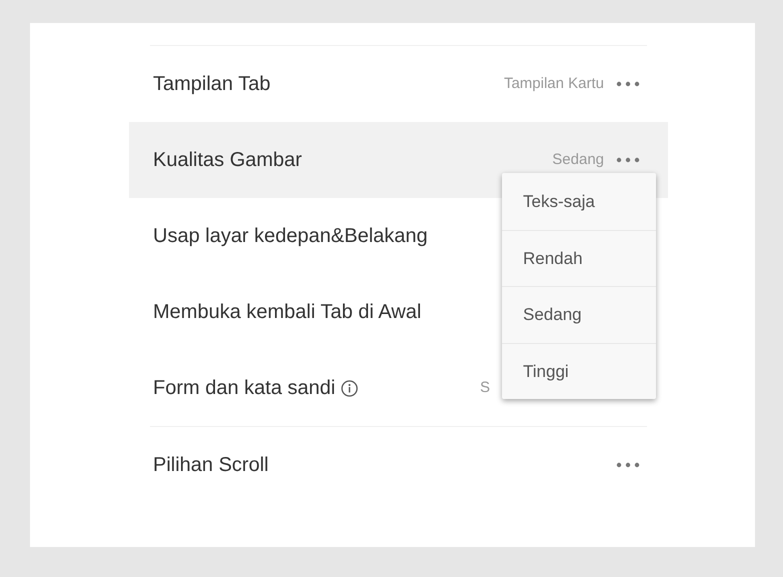  I want to click on setting-label: Usap layar kedepan&Belakang, so click(290, 236).